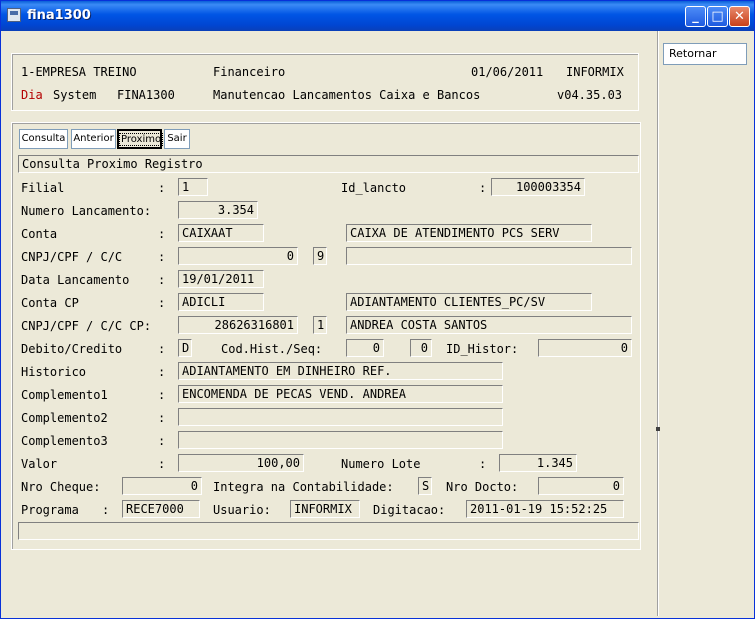  I want to click on minimize-button: _, so click(695, 16).